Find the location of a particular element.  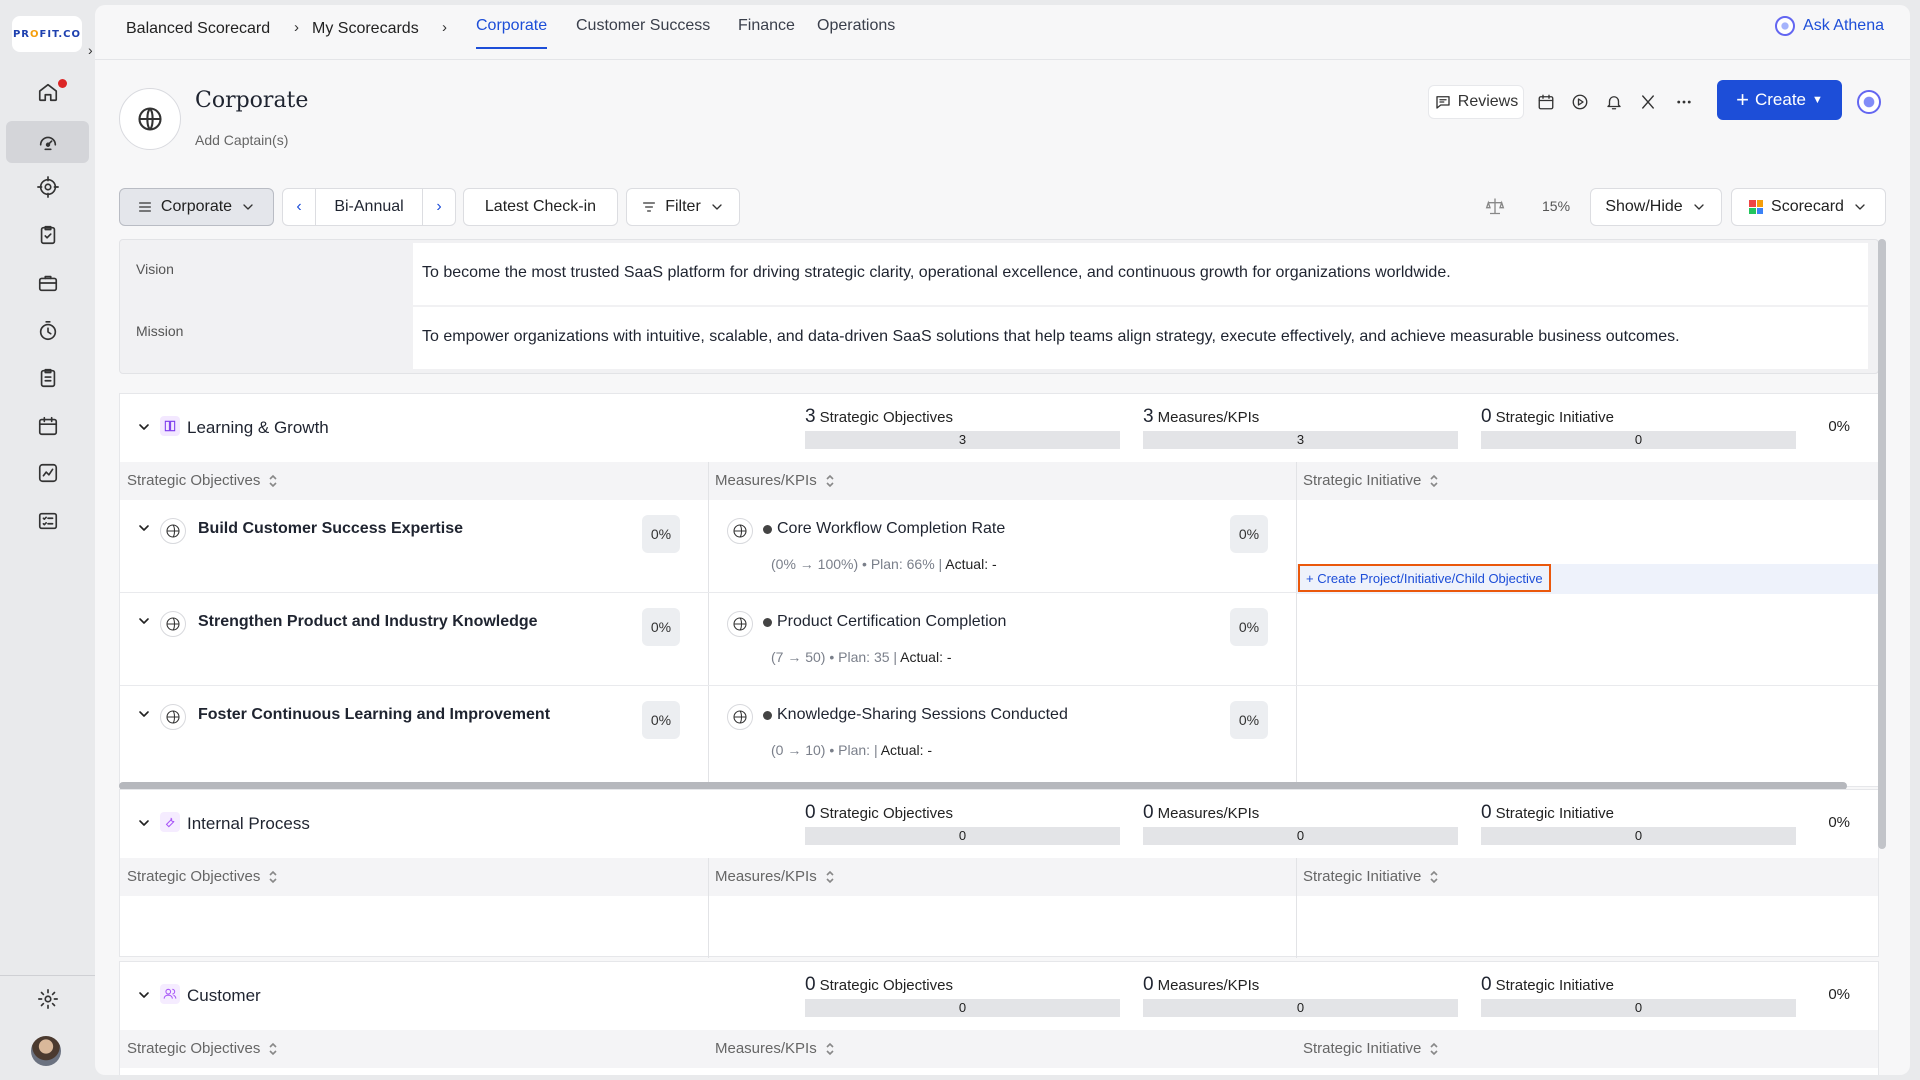

scorecard-avatar is located at coordinates (150, 119).